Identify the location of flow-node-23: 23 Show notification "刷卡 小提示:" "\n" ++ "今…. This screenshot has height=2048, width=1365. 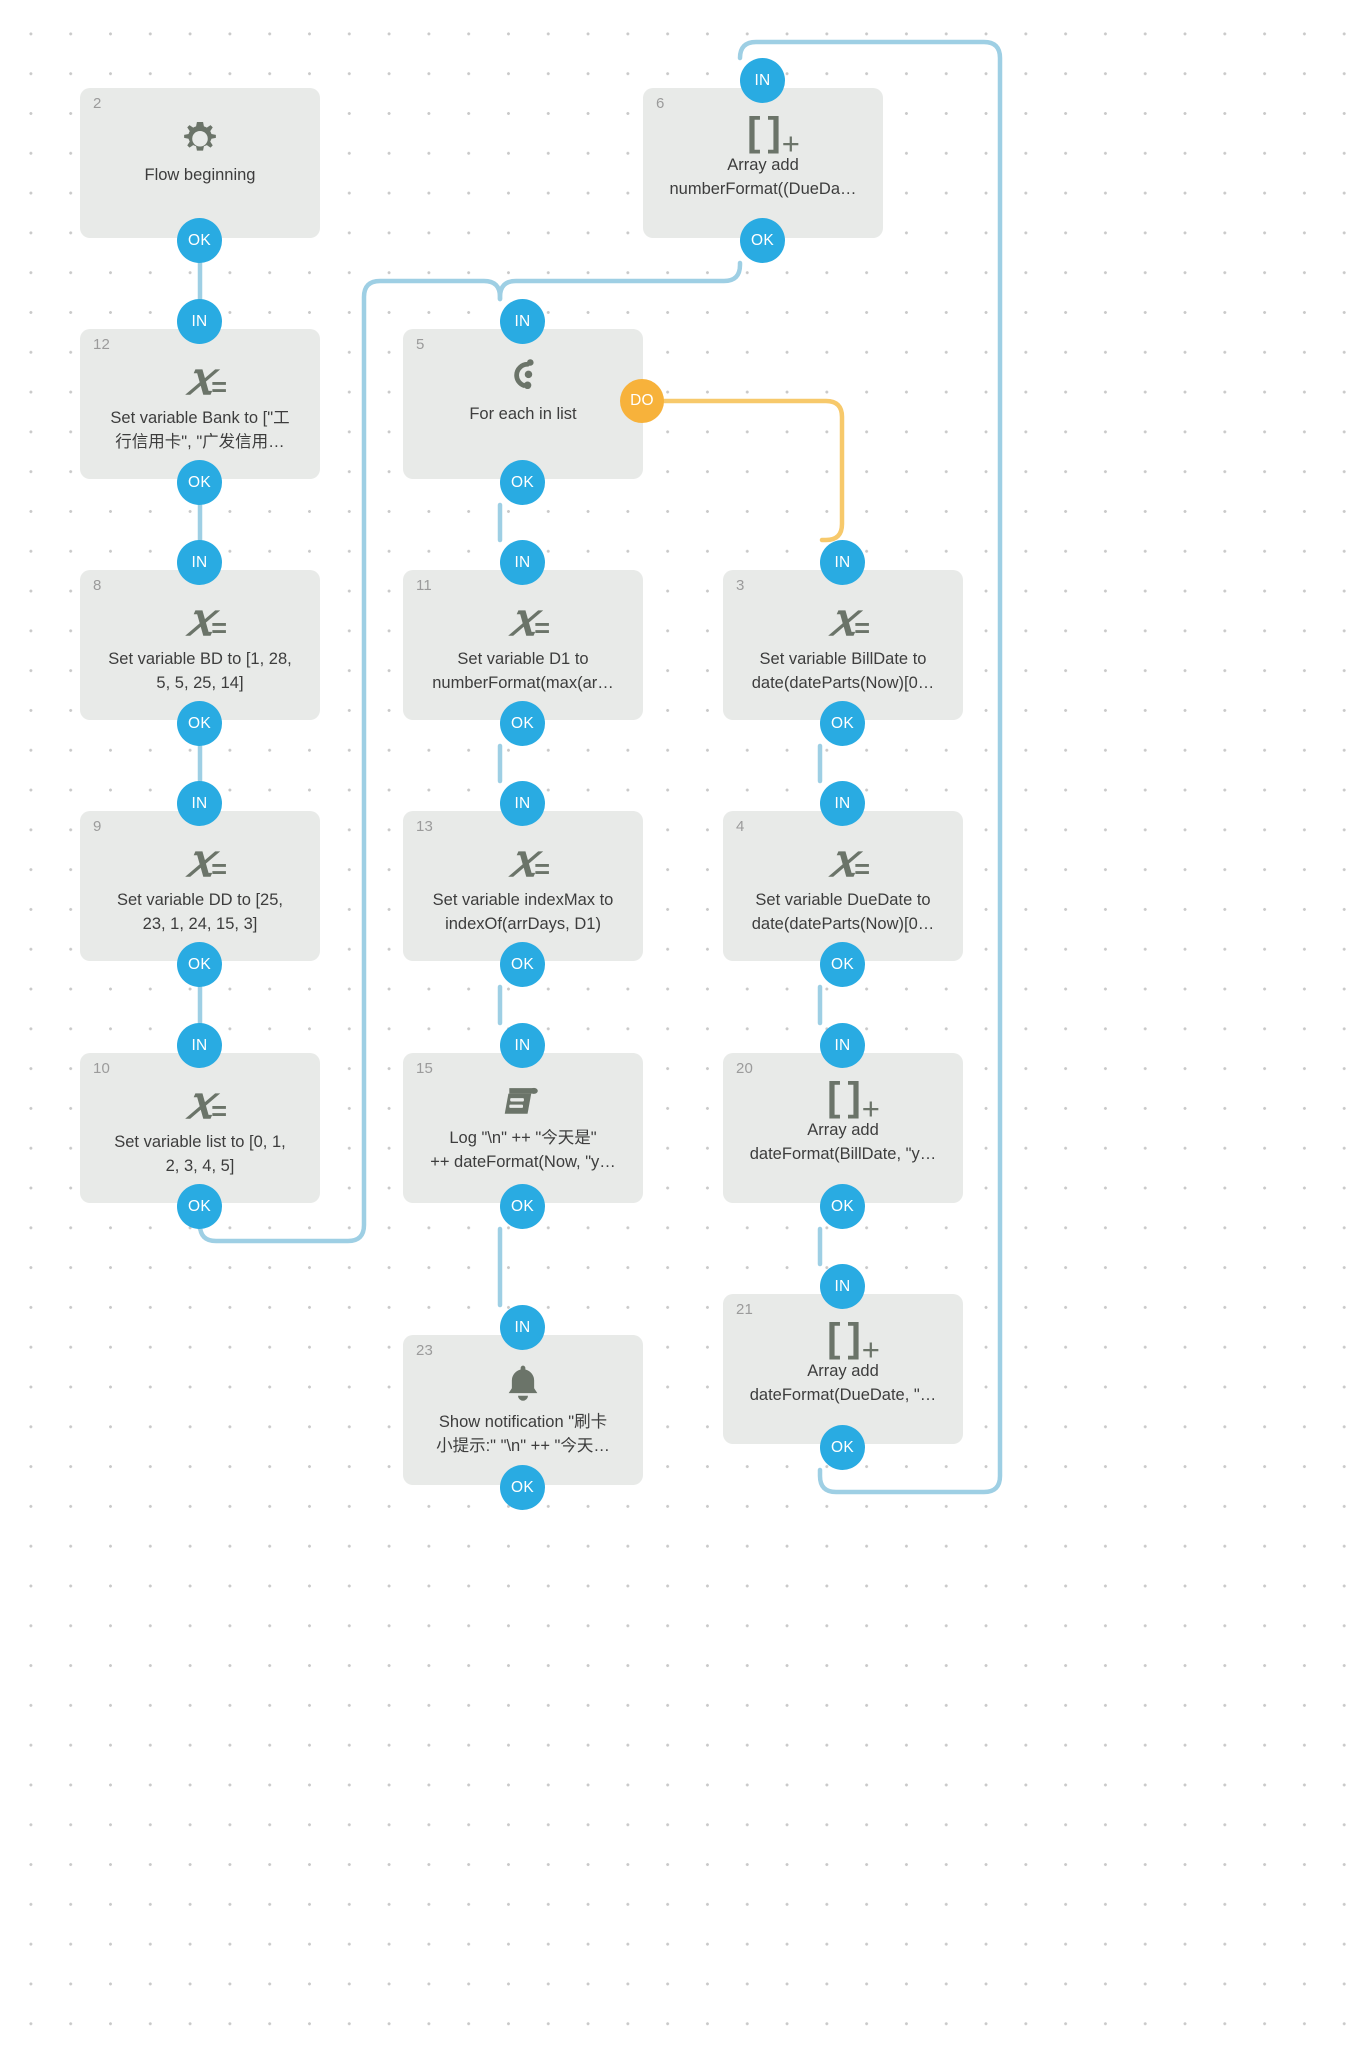
(523, 1410).